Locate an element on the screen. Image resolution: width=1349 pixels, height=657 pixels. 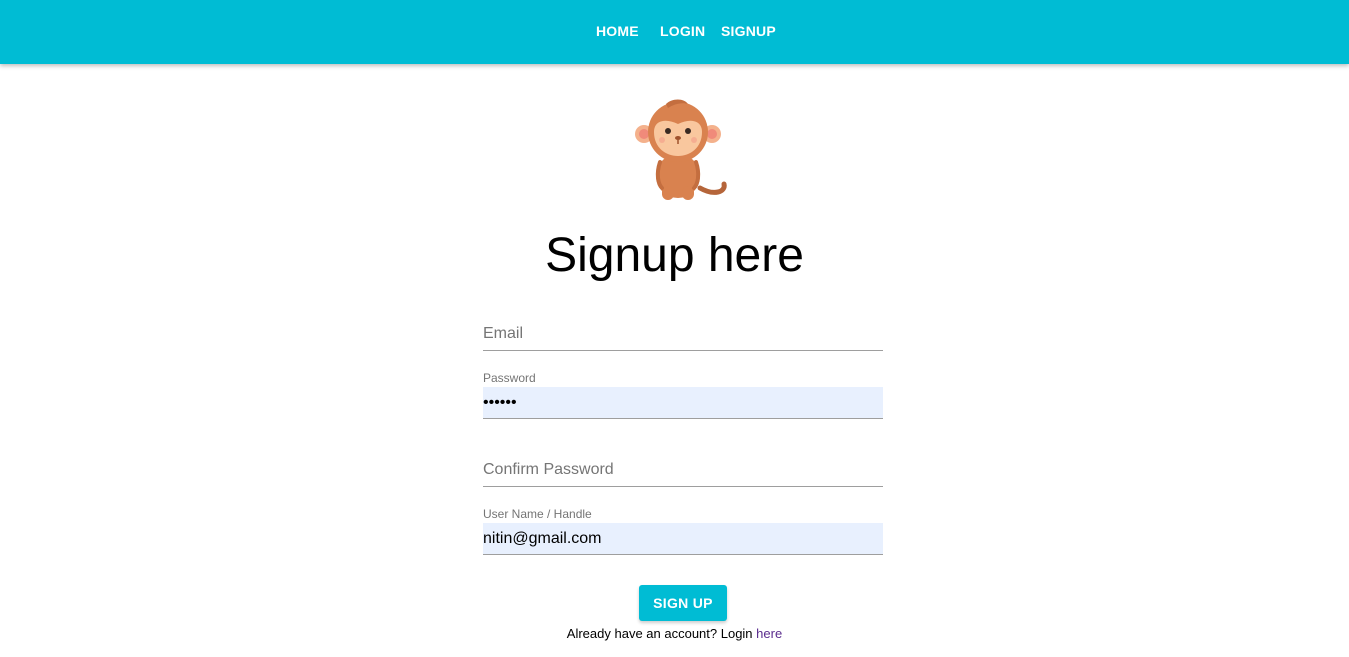
username-field is located at coordinates (683, 539).